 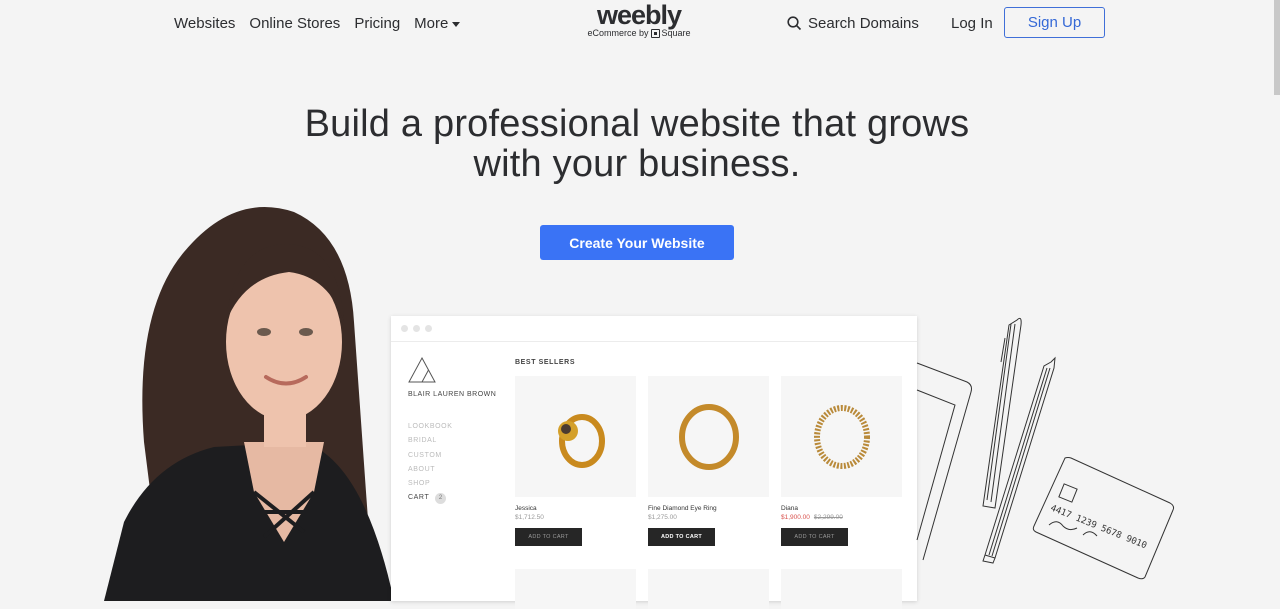 I want to click on weebly-logo: weebly eCommerce by Square, so click(x=639, y=19).